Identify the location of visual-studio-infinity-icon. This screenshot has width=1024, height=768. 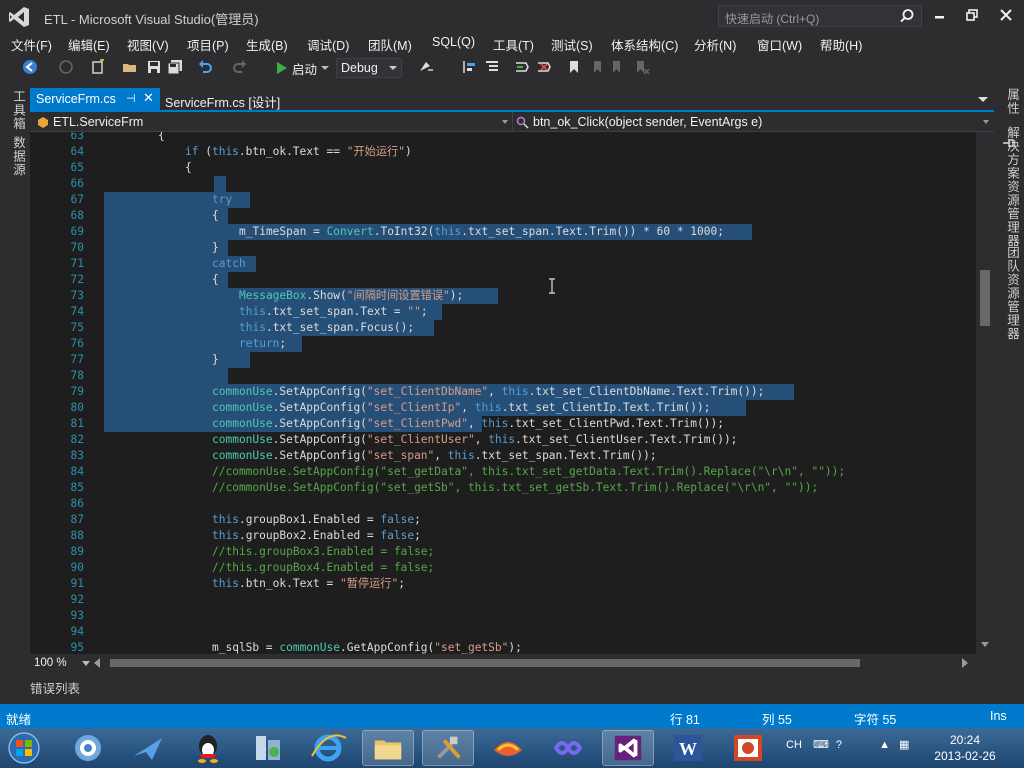
(568, 748).